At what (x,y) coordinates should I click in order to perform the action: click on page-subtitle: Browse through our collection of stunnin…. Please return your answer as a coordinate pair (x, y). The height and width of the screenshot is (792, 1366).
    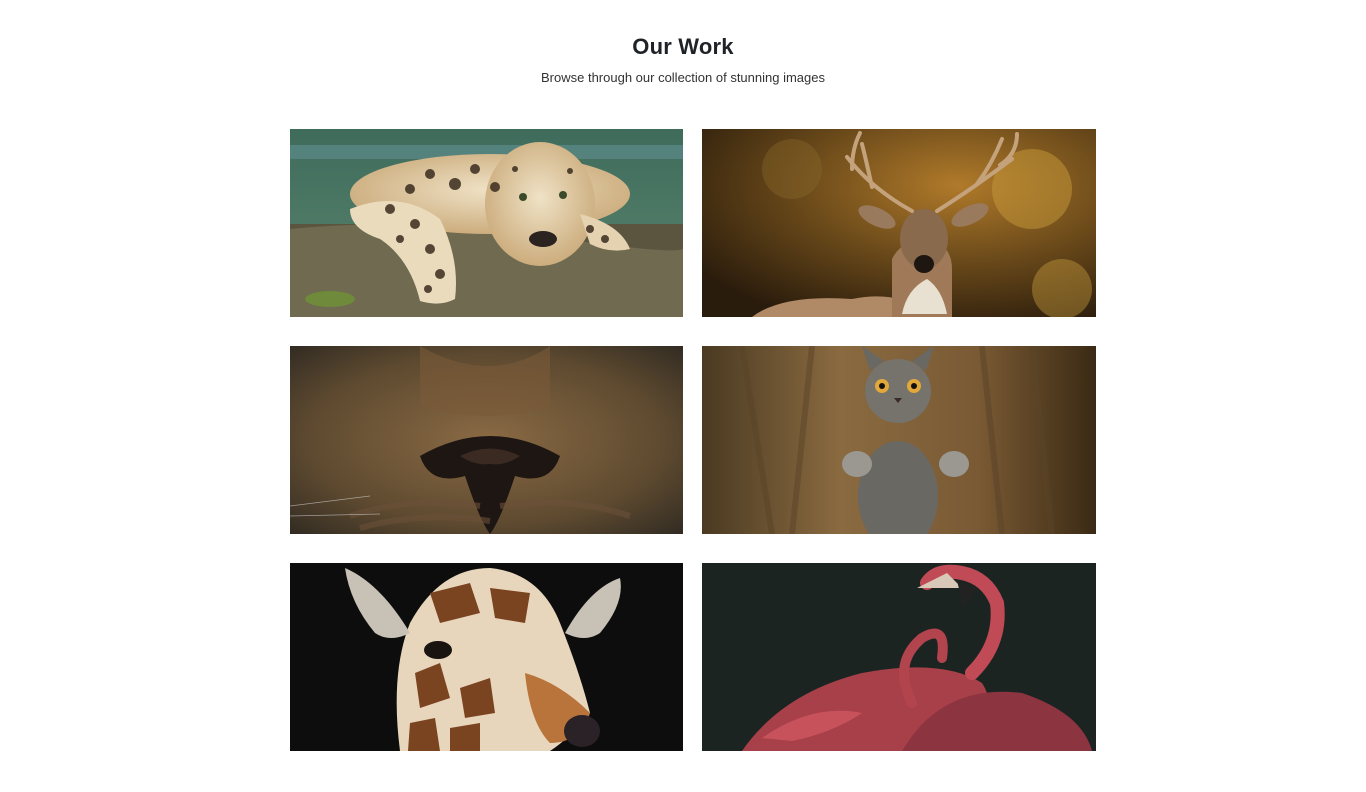
    Looking at the image, I should click on (683, 77).